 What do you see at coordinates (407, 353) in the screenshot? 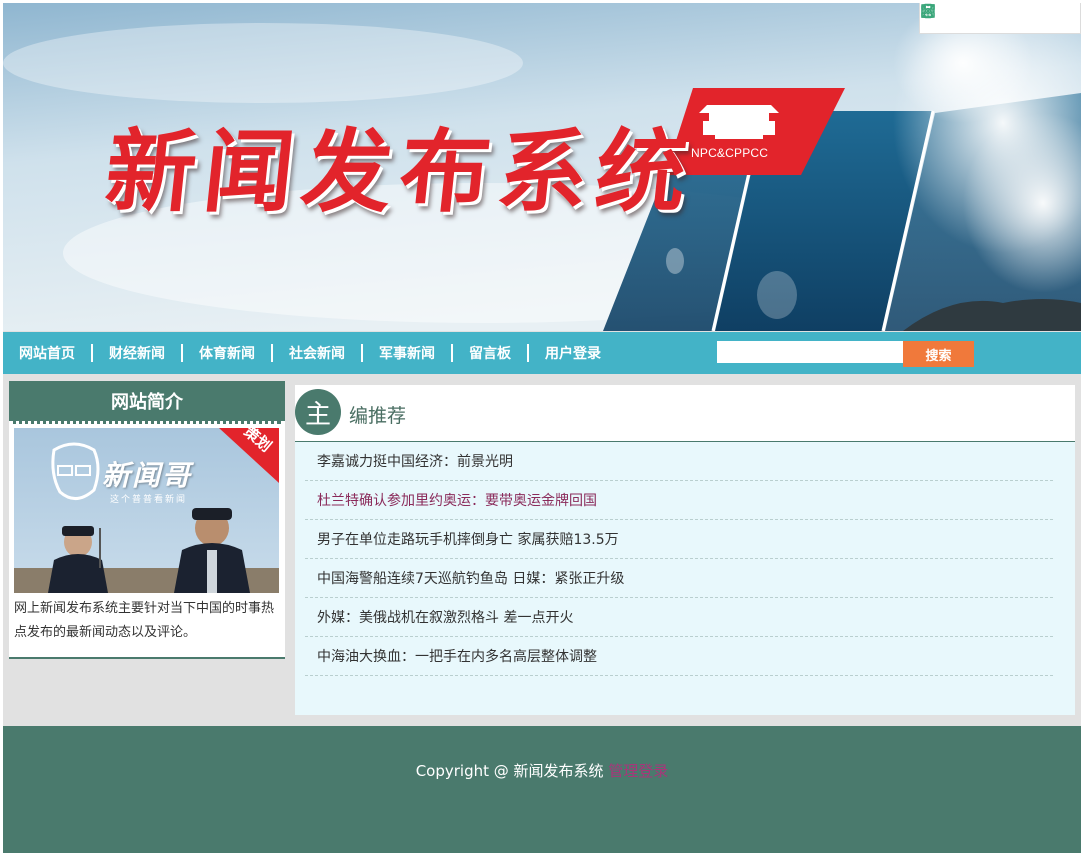
I see `nav-military: 军事新闻` at bounding box center [407, 353].